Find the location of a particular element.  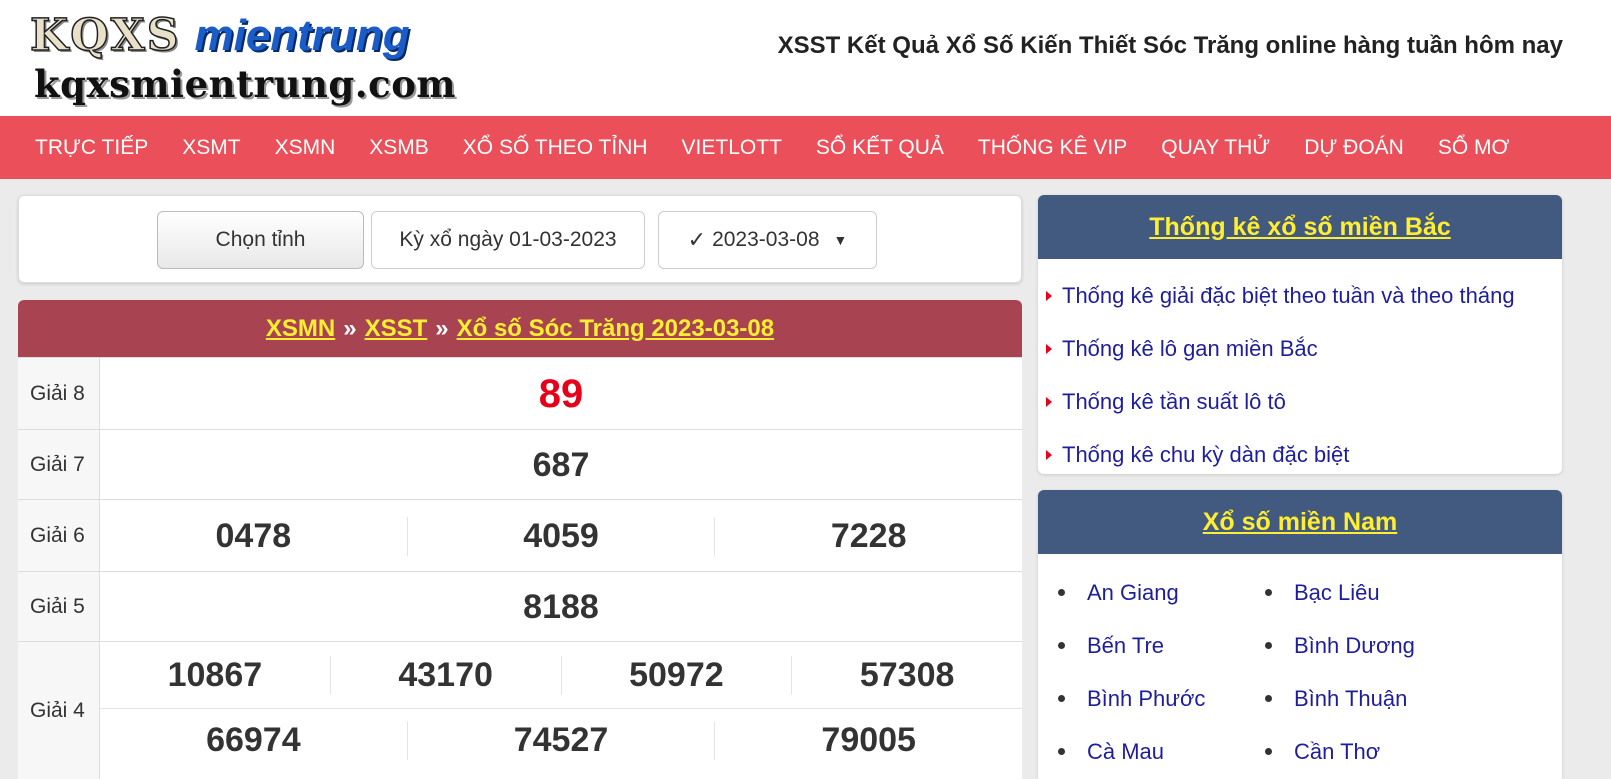

site-logo: KQXS mientrung kqxsmientrung.com is located at coordinates (242, 57).